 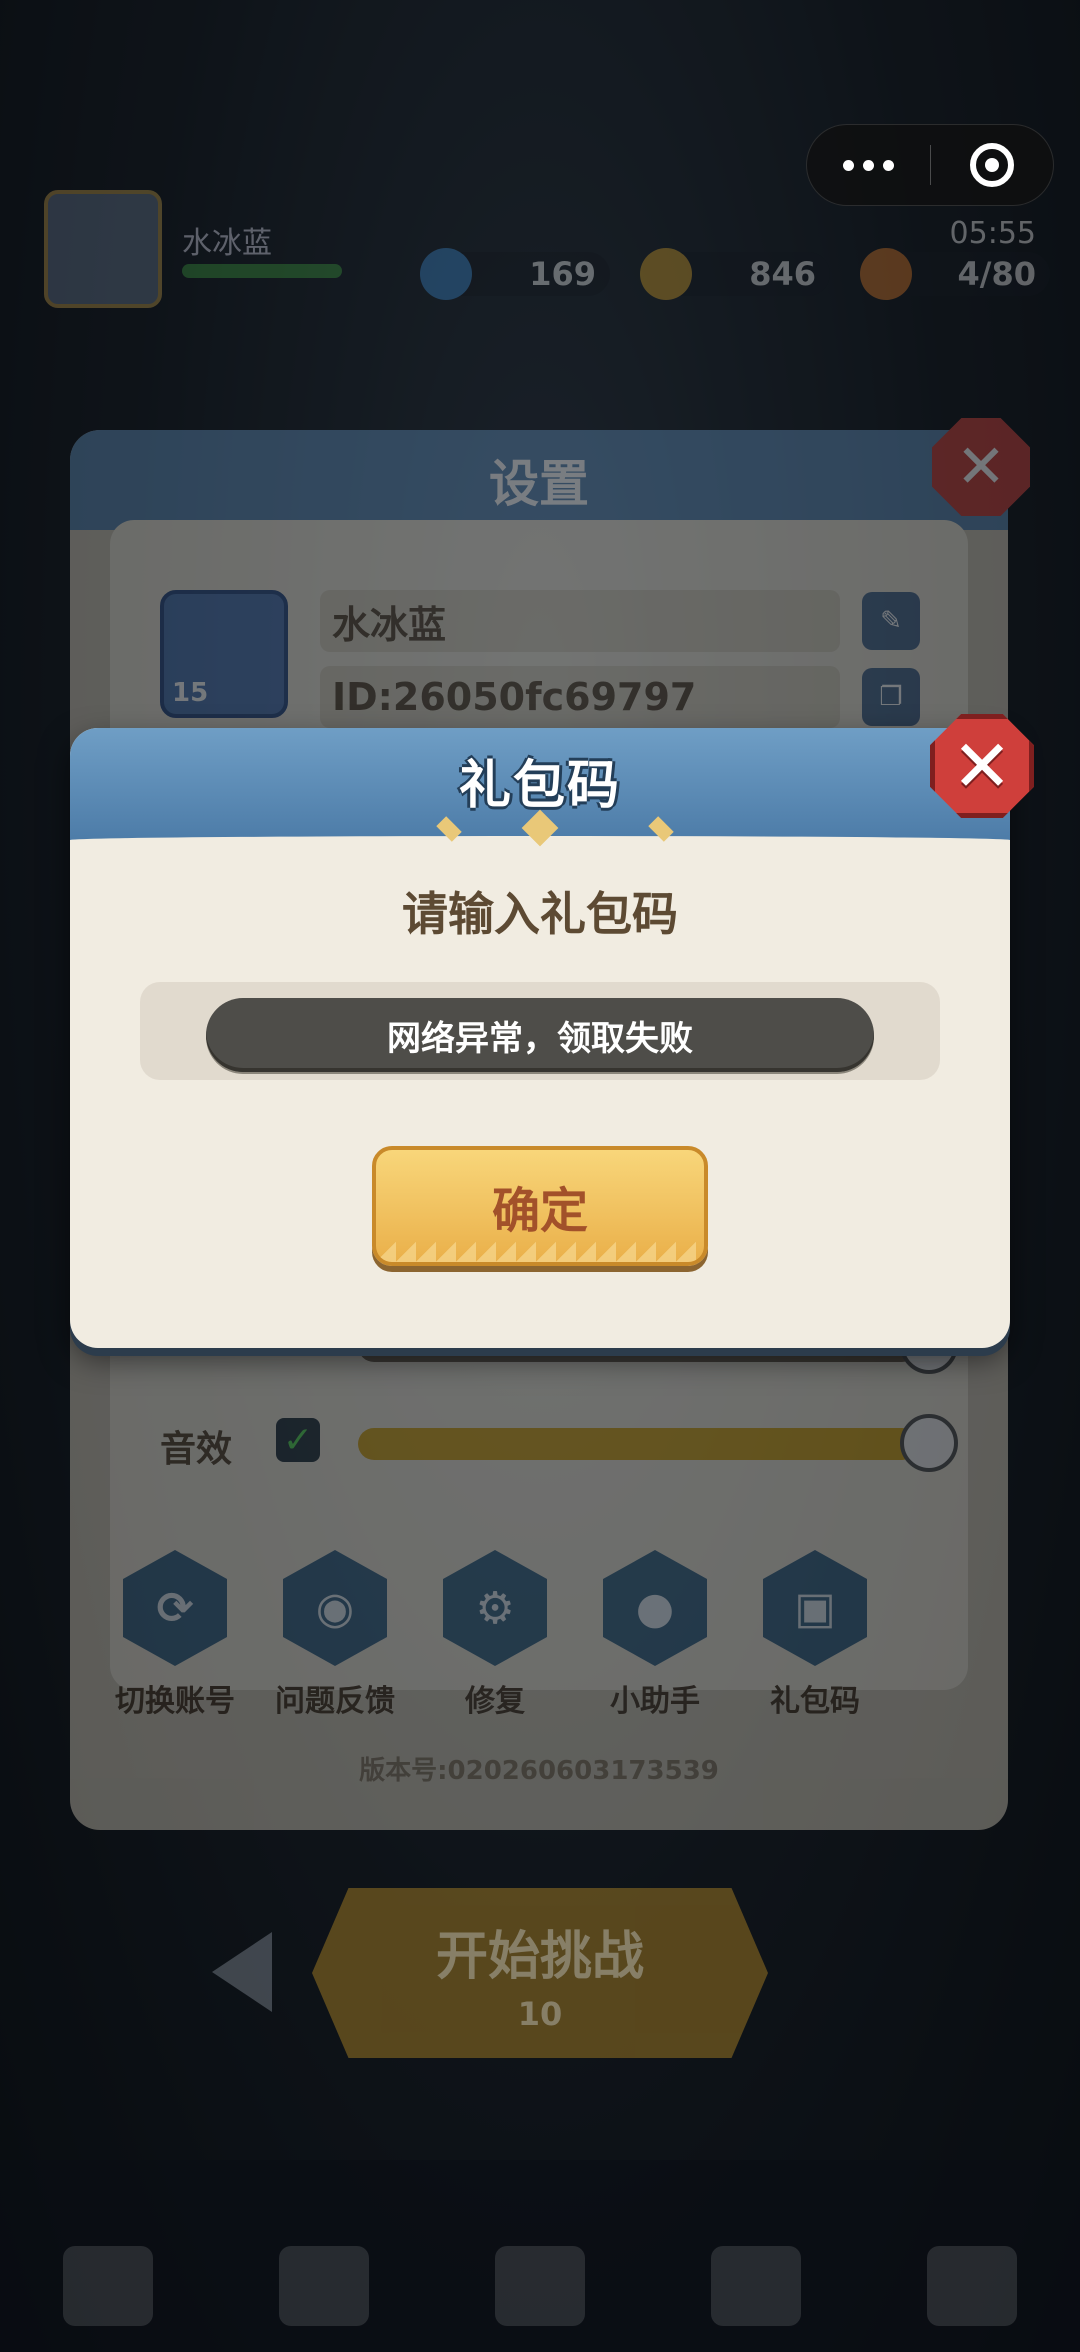 What do you see at coordinates (886, 274) in the screenshot?
I see `stamina-icon` at bounding box center [886, 274].